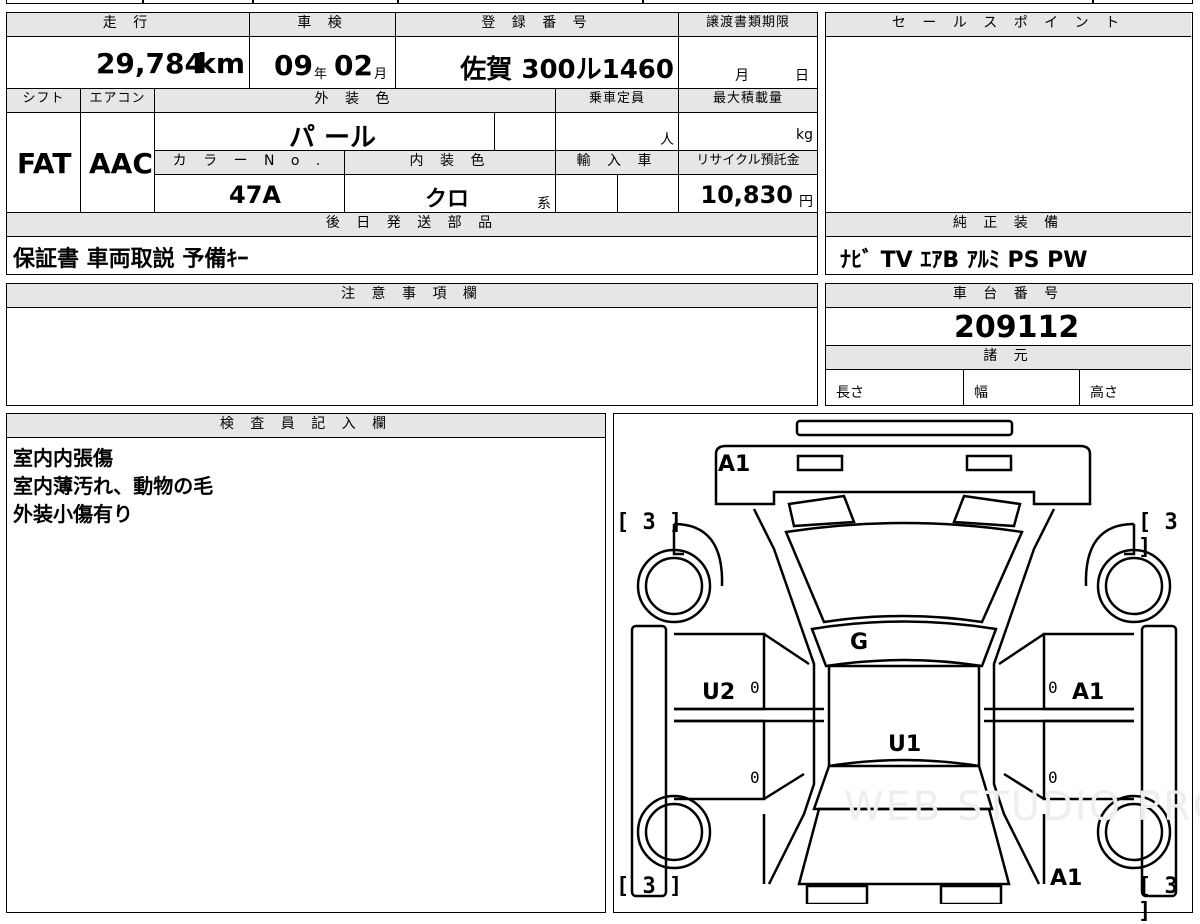 The image size is (1200, 924). What do you see at coordinates (537, 25) in the screenshot?
I see `reg-label: 登 録 番 号` at bounding box center [537, 25].